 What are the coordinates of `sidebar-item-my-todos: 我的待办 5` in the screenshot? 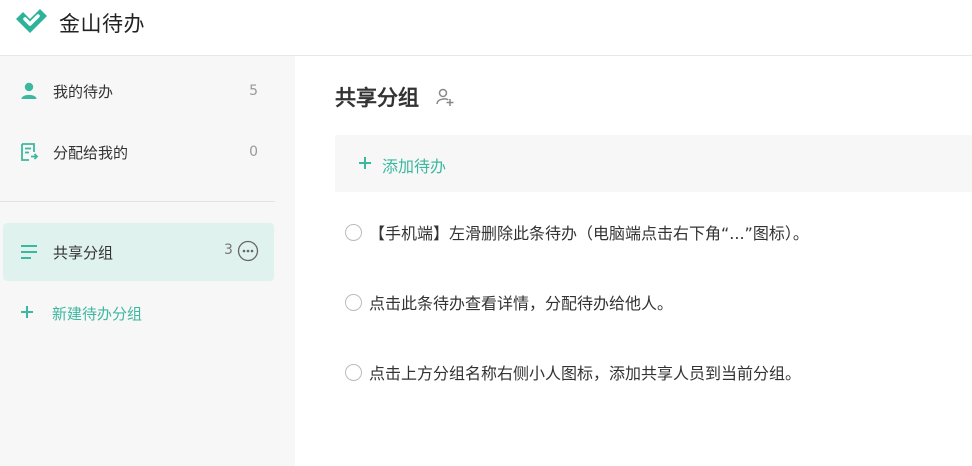 It's located at (147, 91).